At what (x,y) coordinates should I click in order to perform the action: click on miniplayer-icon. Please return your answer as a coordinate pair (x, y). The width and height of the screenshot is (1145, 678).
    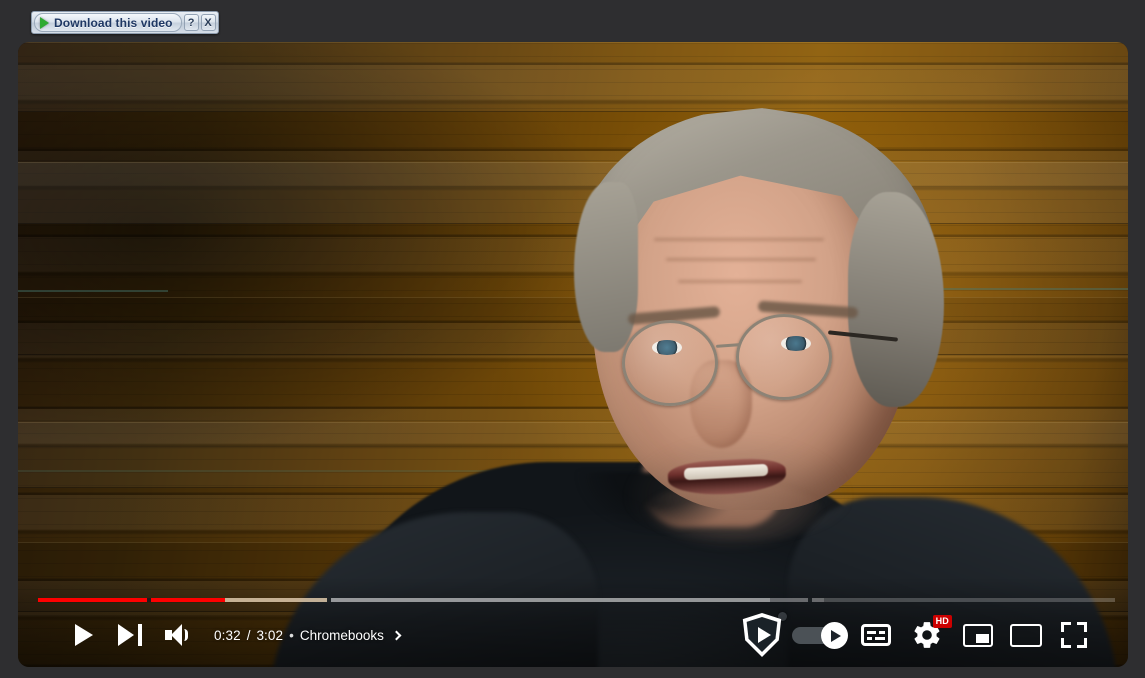
    Looking at the image, I should click on (978, 635).